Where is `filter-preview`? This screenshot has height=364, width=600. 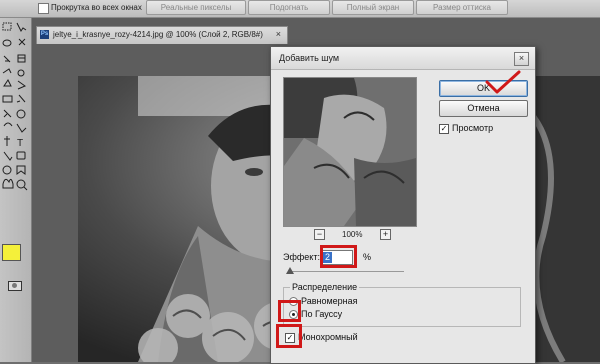
filter-preview is located at coordinates (350, 152).